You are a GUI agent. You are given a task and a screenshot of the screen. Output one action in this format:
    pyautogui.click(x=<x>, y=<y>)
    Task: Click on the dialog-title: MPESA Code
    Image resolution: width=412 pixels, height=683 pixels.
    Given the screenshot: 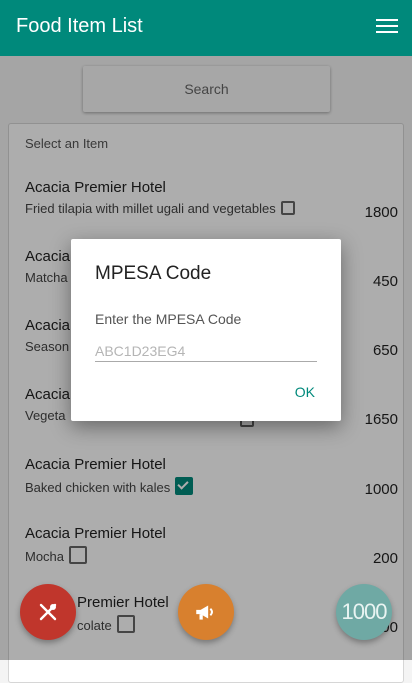 What is the action you would take?
    pyautogui.click(x=153, y=273)
    